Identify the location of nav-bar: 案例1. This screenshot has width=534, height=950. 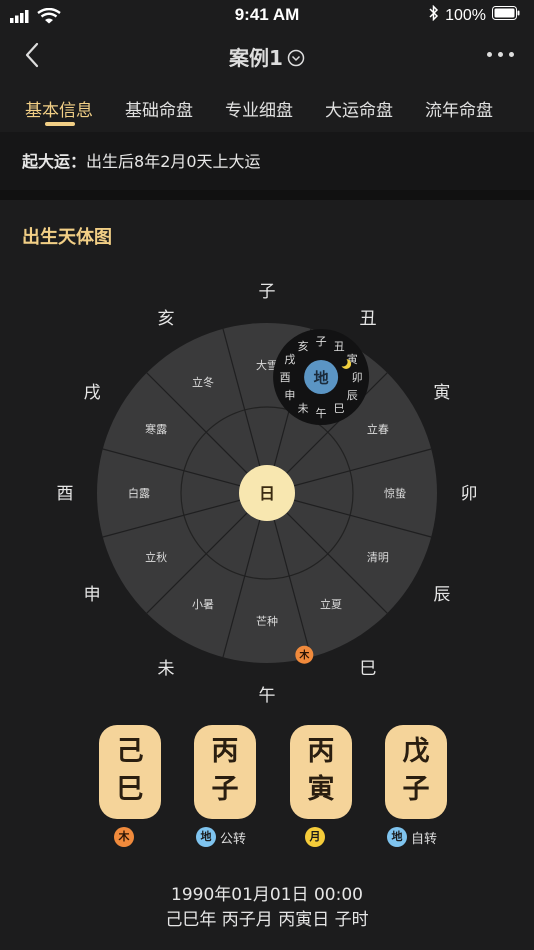
(267, 56).